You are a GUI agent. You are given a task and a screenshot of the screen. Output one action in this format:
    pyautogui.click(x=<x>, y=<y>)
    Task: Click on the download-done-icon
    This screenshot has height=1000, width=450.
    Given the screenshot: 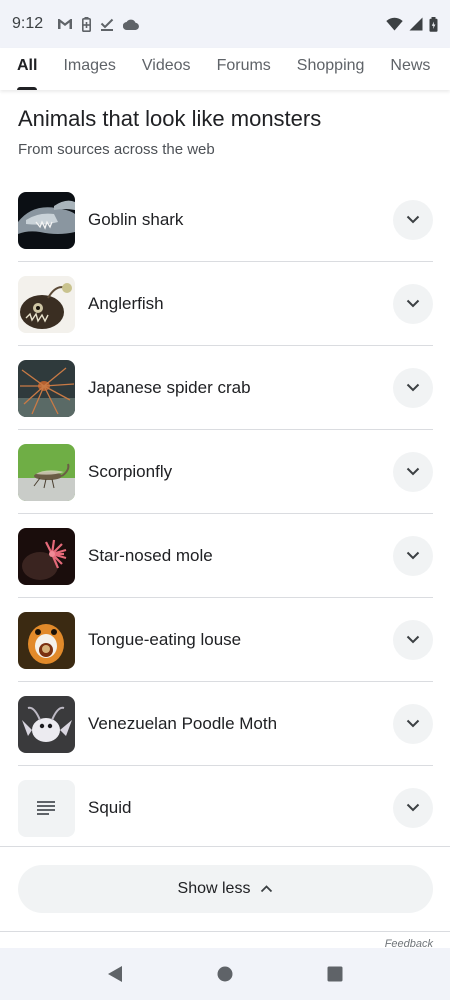 What is the action you would take?
    pyautogui.click(x=107, y=24)
    